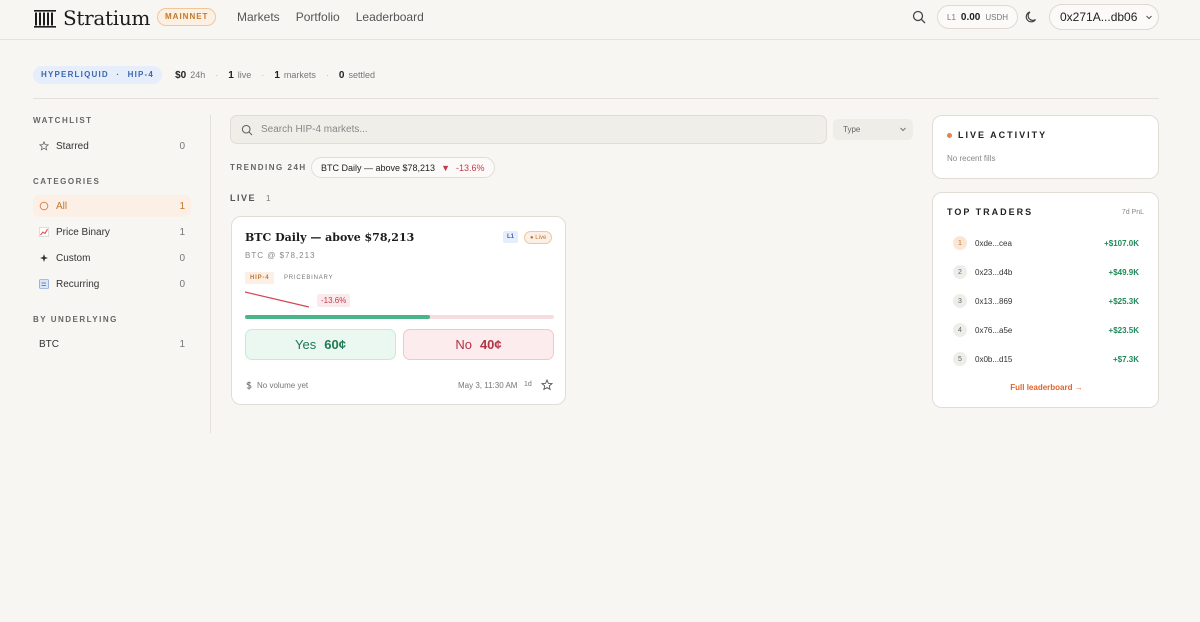 This screenshot has height=622, width=1200. I want to click on stat-settled: 0 settled, so click(357, 75).